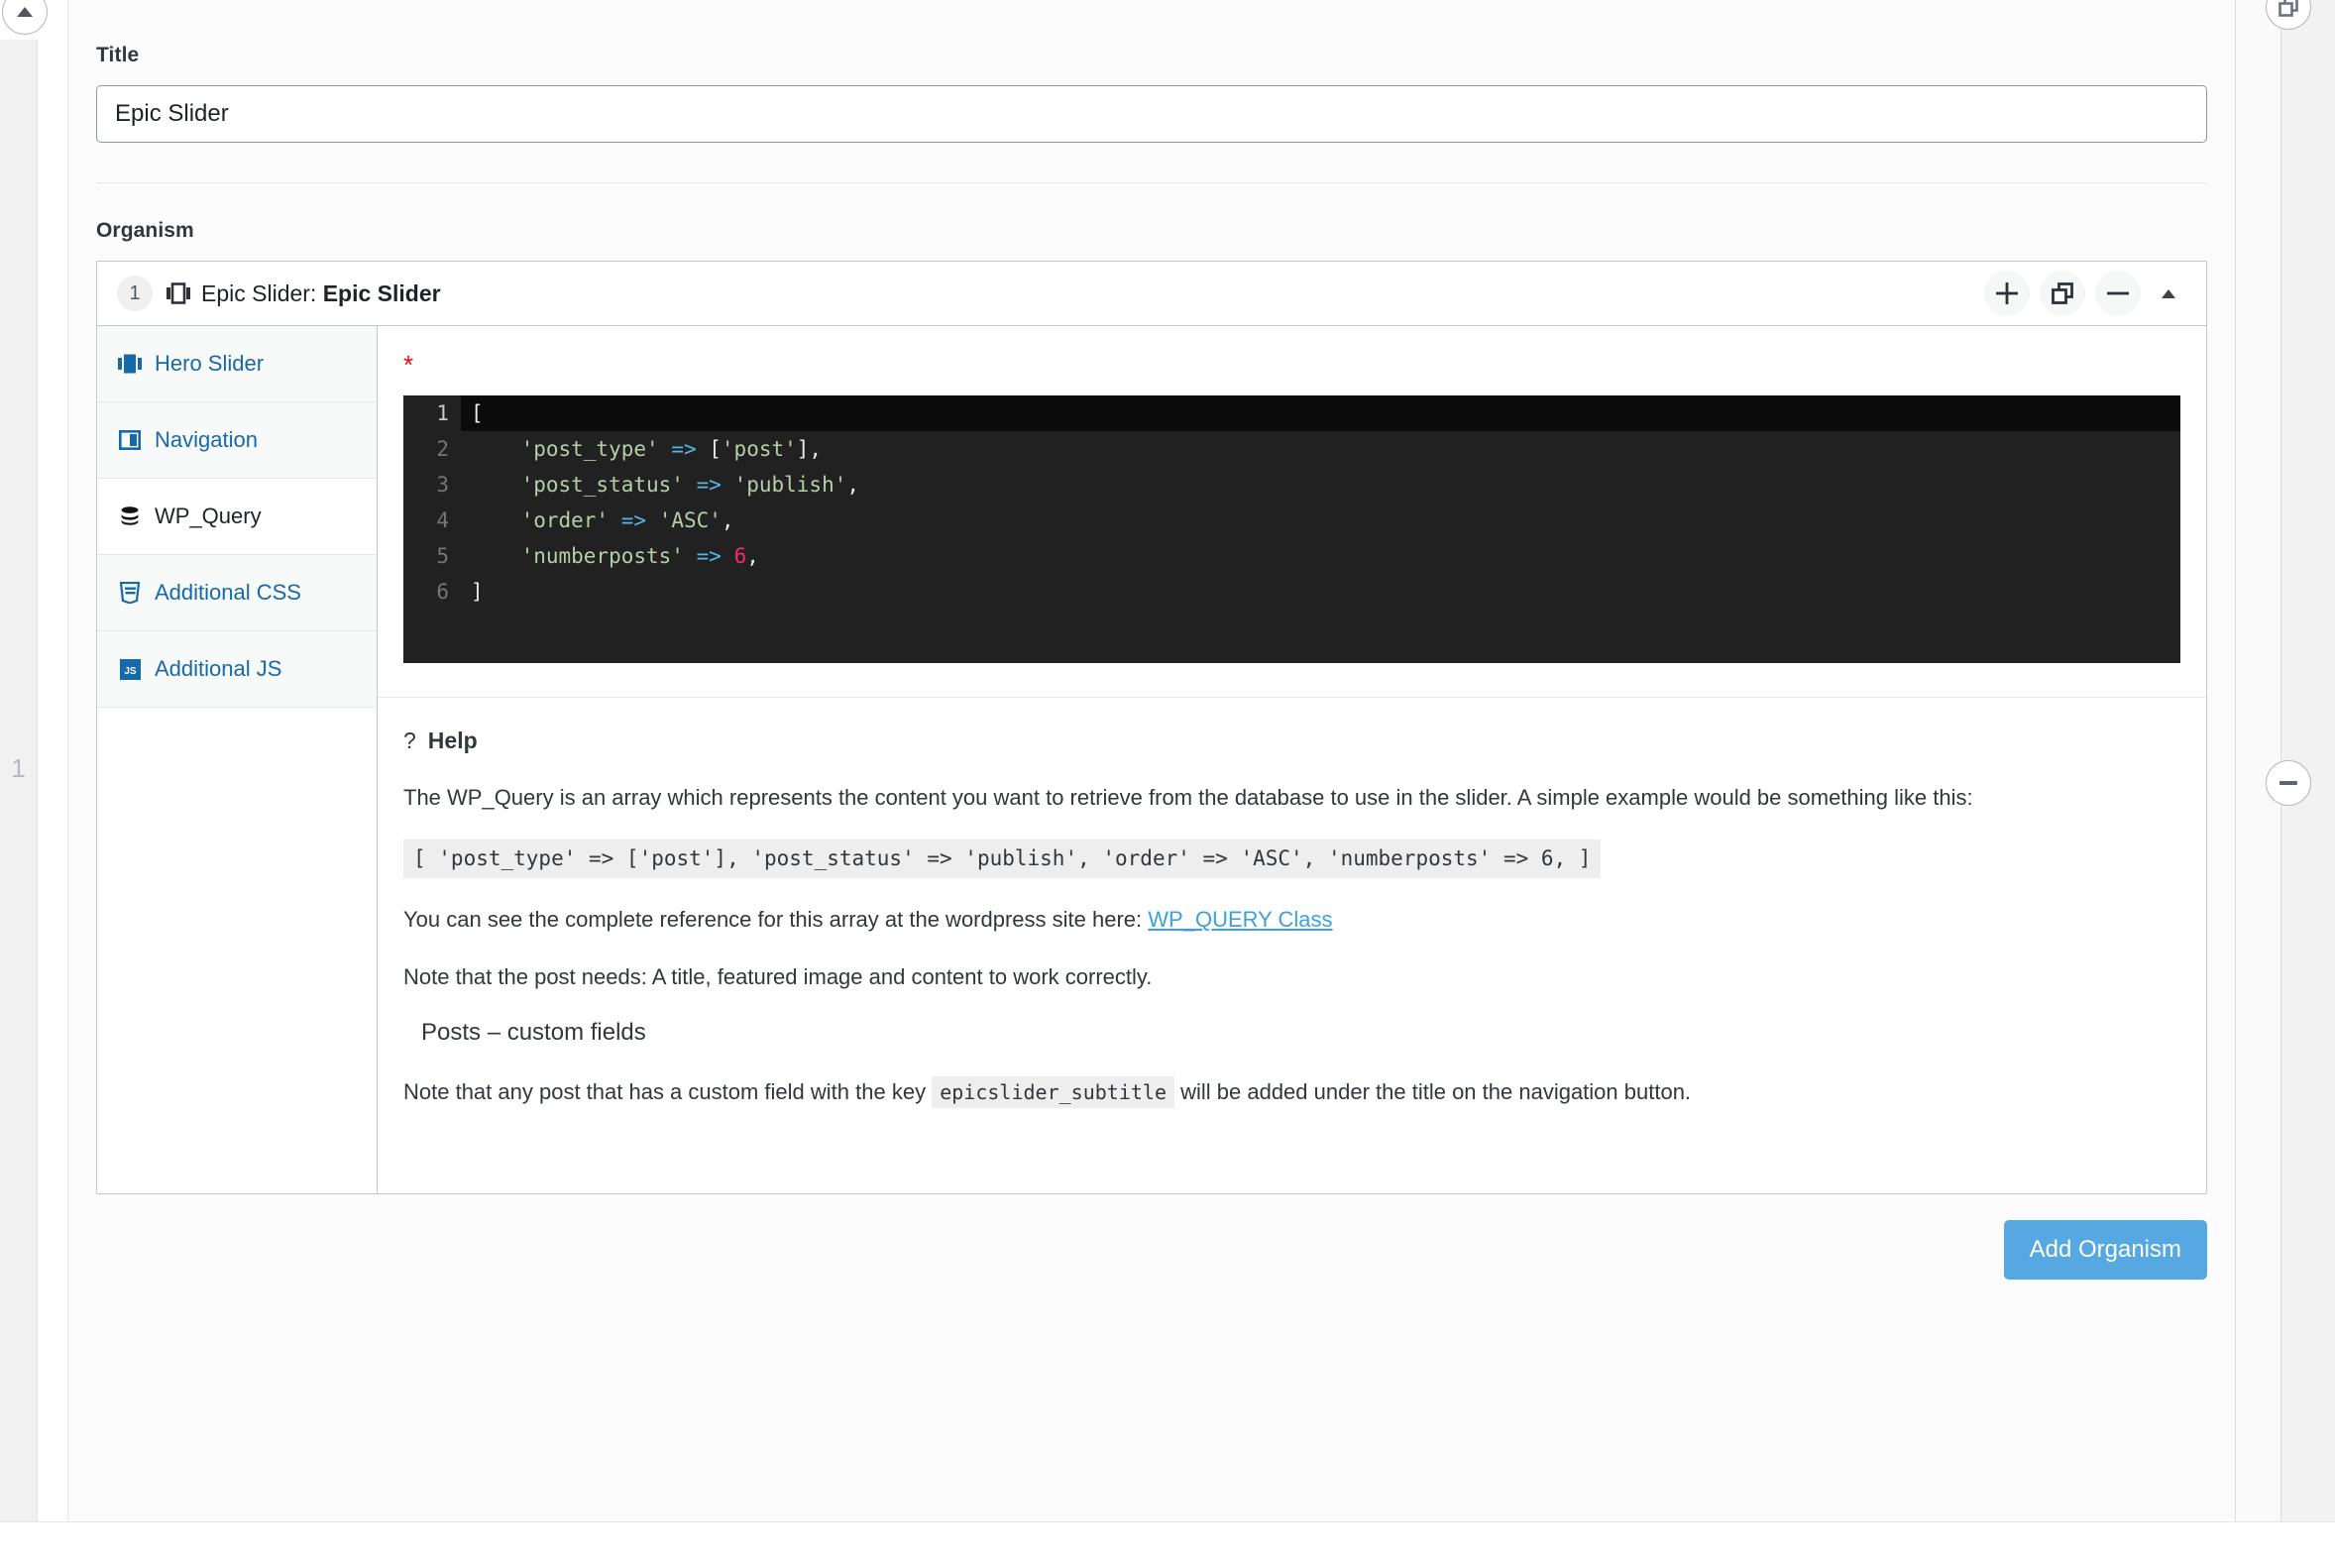 The height and width of the screenshot is (1568, 2335). I want to click on code-token: 6, so click(740, 556).